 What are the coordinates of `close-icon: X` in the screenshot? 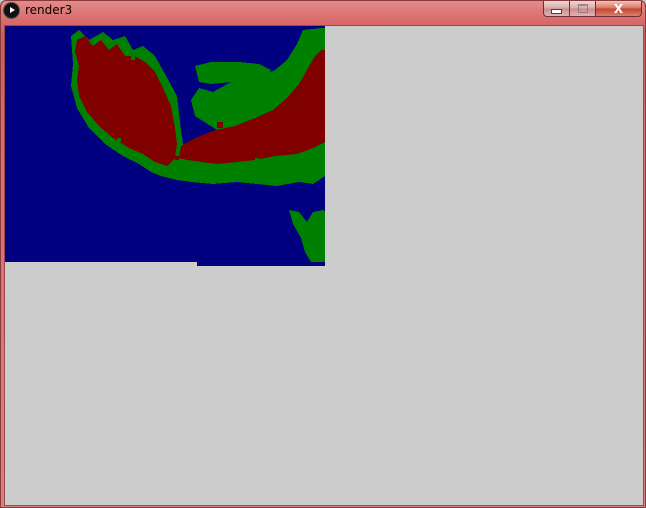 It's located at (618, 8).